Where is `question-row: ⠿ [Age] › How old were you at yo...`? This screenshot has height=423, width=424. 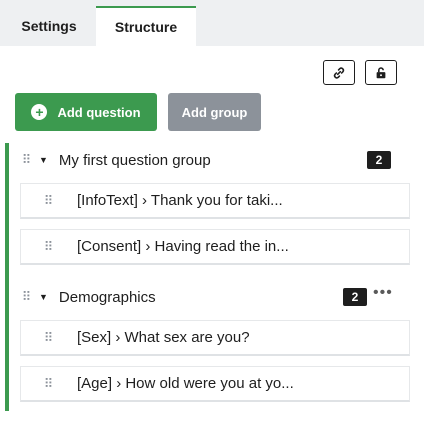 question-row: ⠿ [Age] › How old were you at yo... is located at coordinates (215, 384).